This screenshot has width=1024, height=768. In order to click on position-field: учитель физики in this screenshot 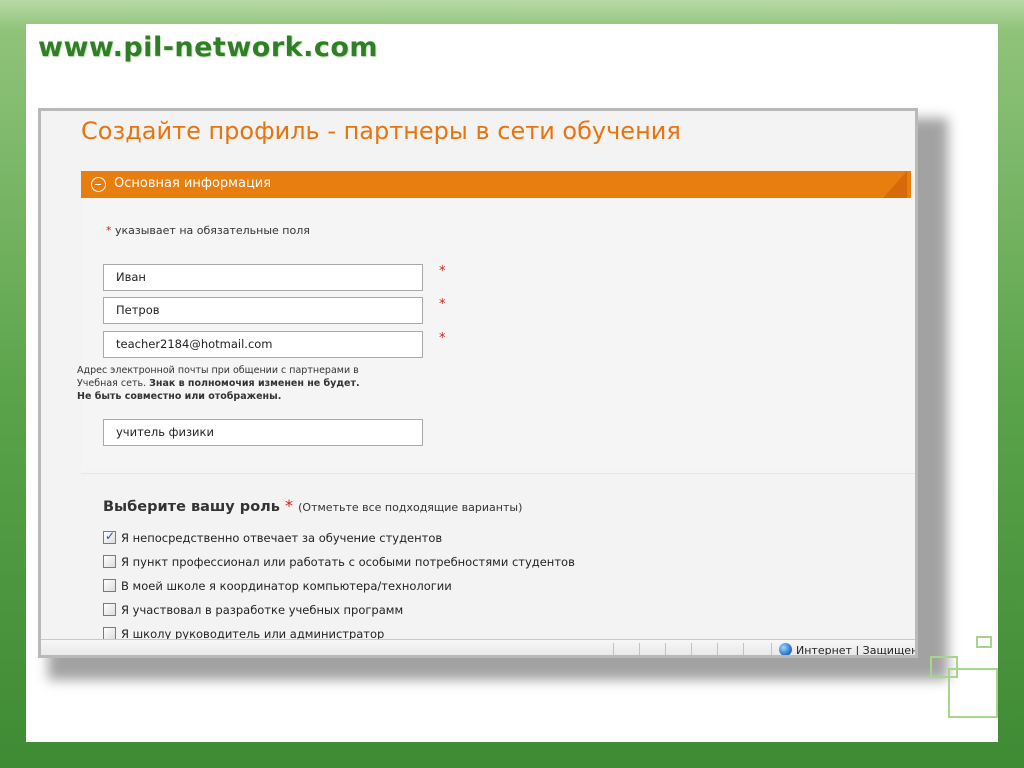, I will do `click(263, 432)`.